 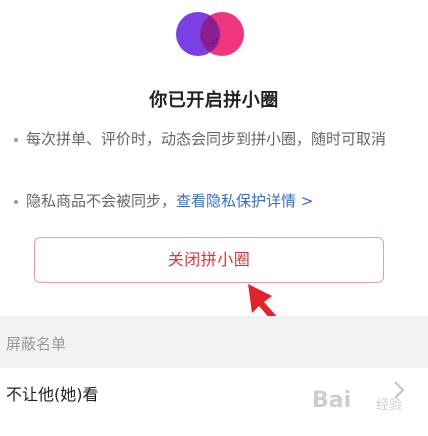 What do you see at coordinates (209, 260) in the screenshot?
I see `close-pinxiaoquan-button: 关闭拼小圈` at bounding box center [209, 260].